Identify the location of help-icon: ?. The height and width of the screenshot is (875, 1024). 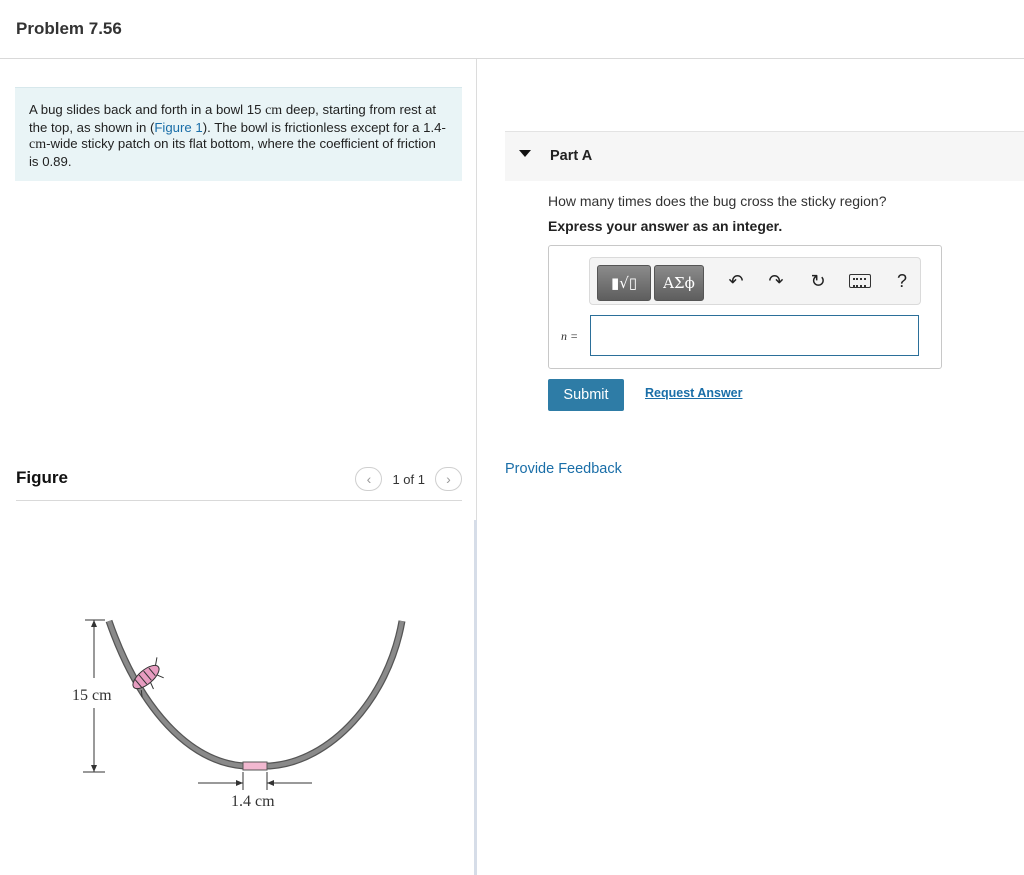
(902, 281).